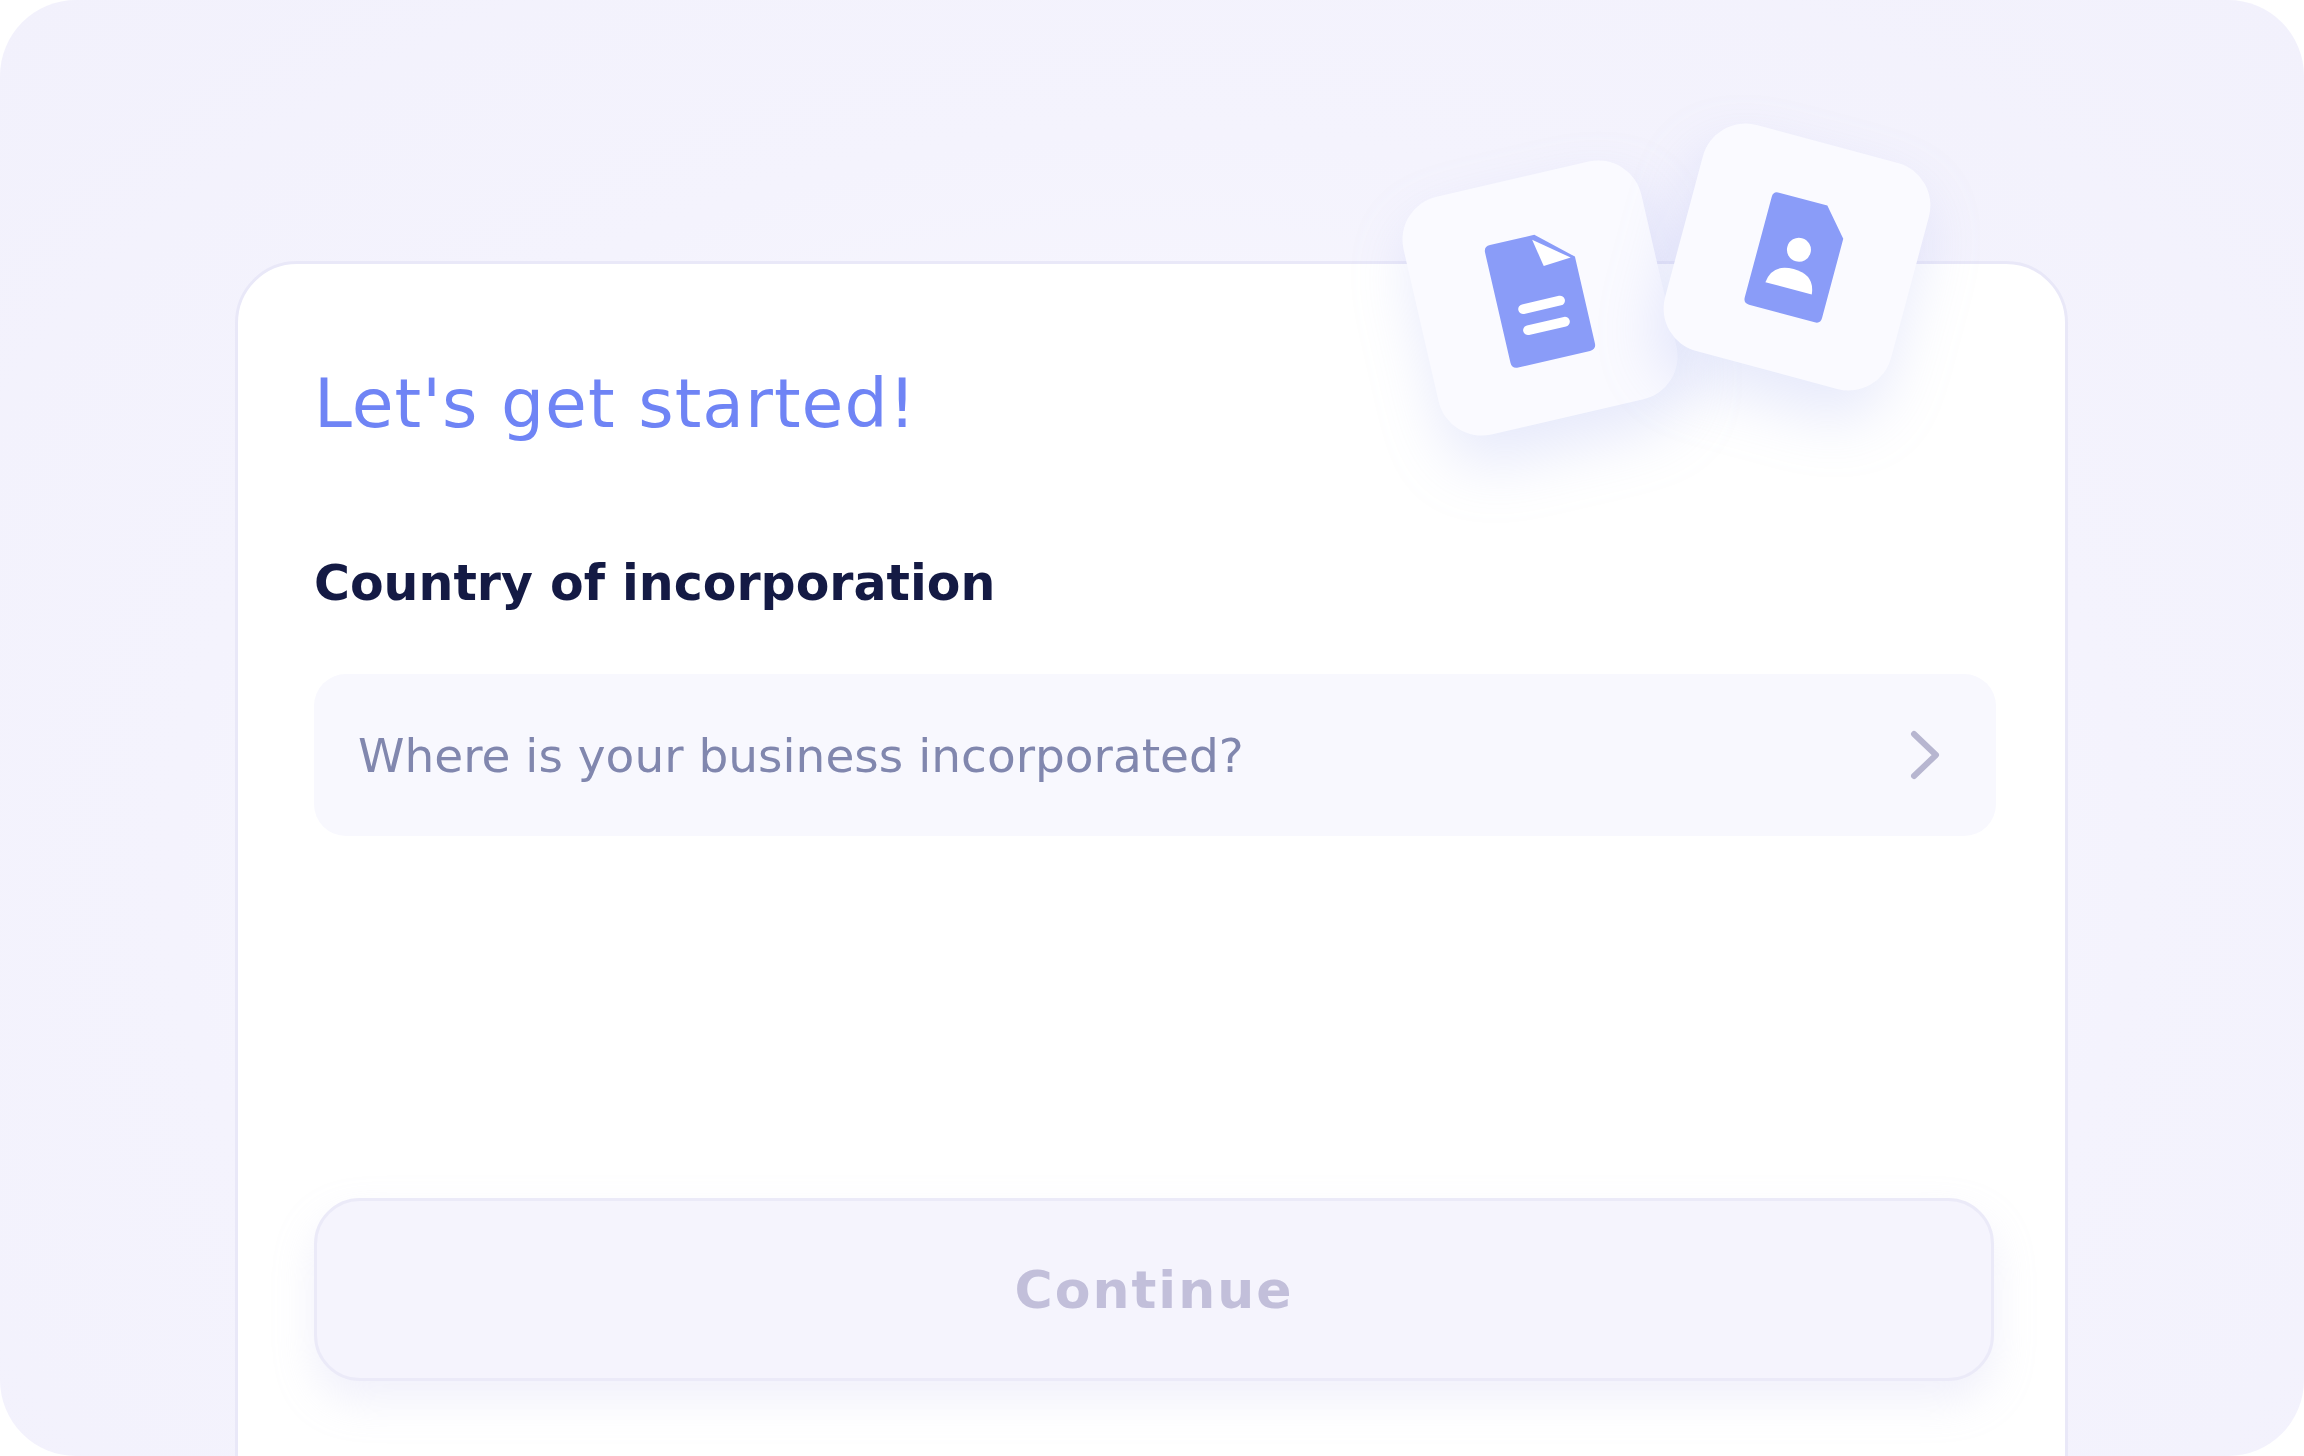 The image size is (2304, 1456). Describe the element at coordinates (655, 583) in the screenshot. I see `field-label: Country of incorporation` at that location.